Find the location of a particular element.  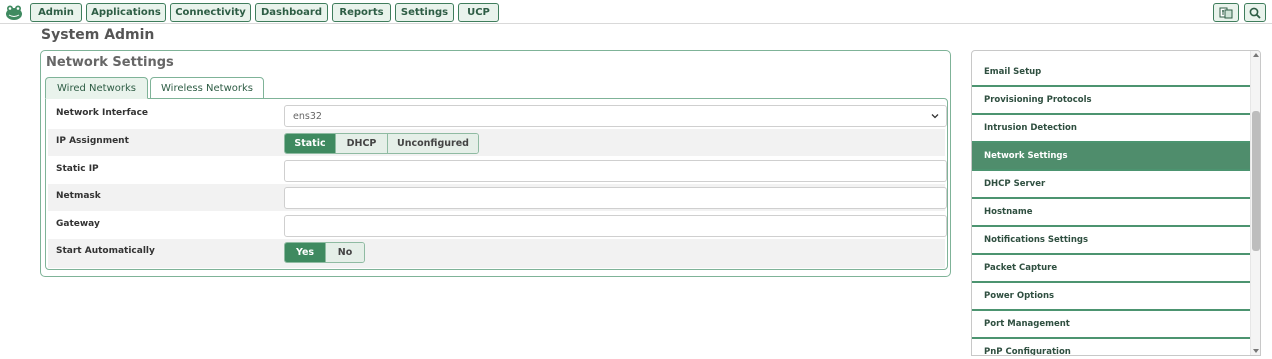

row-netmask: Netmask is located at coordinates (497, 197).